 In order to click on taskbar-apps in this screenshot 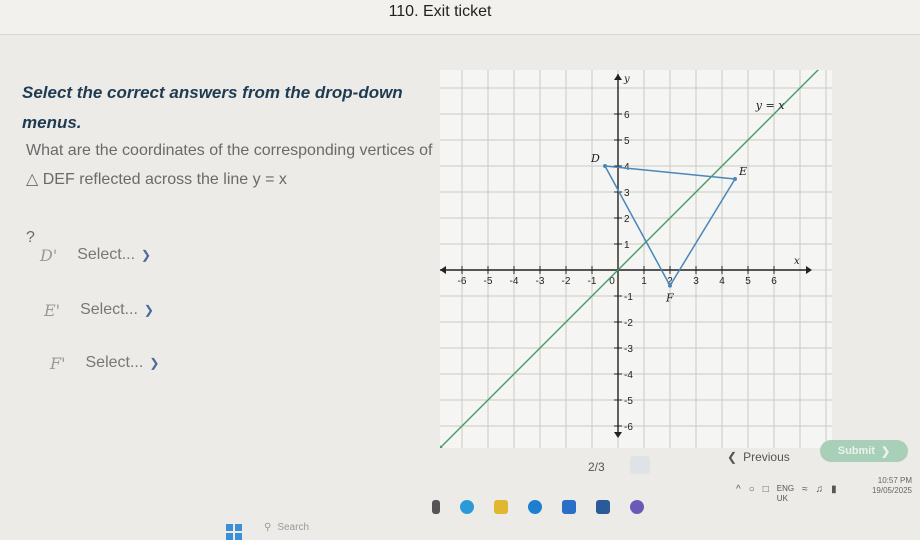, I will do `click(538, 507)`.